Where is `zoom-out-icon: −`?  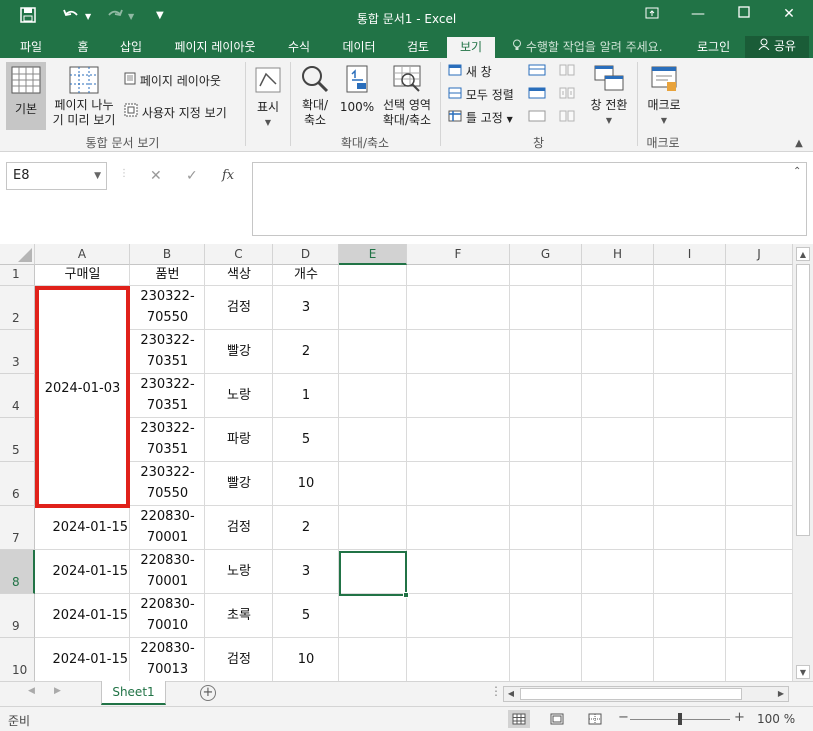 zoom-out-icon: − is located at coordinates (623, 717).